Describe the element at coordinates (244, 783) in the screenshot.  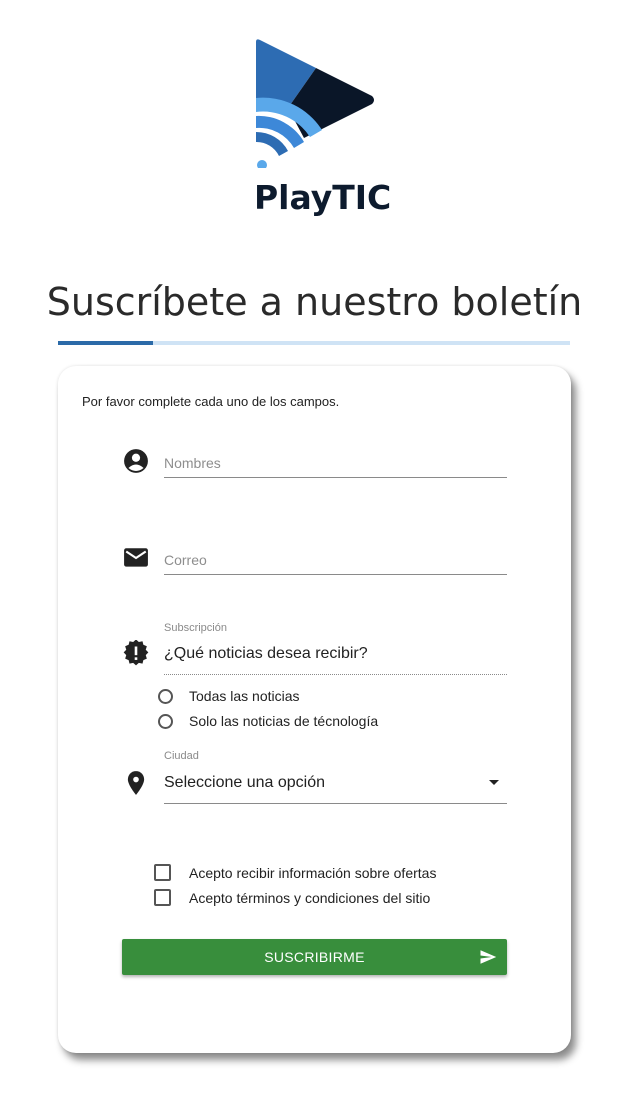
I see `ciudad-select: Seleccione una opción` at that location.